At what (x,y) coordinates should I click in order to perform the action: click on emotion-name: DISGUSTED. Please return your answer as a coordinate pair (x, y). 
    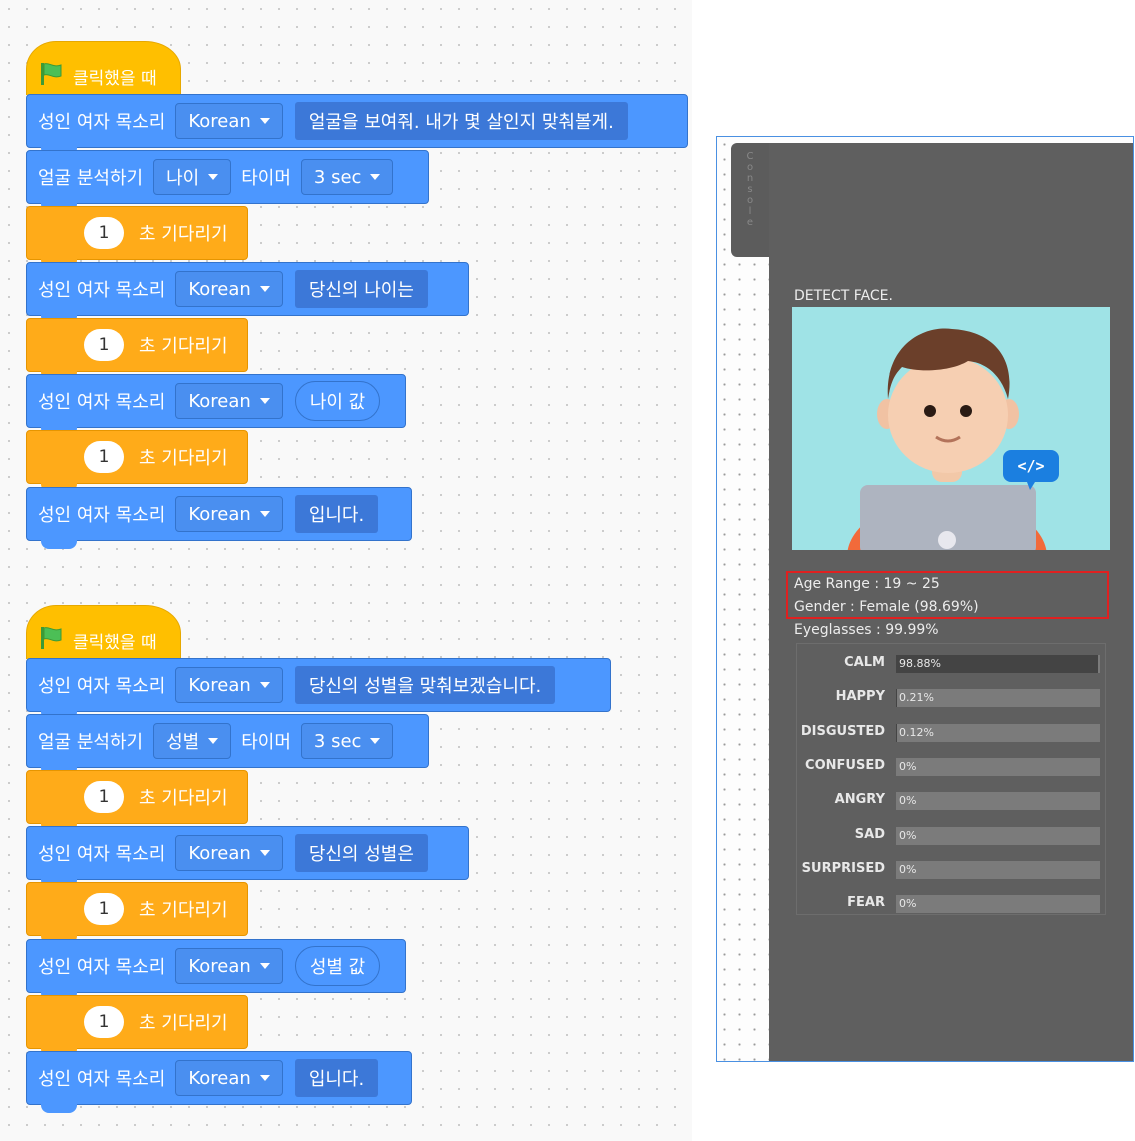
    Looking at the image, I should click on (842, 731).